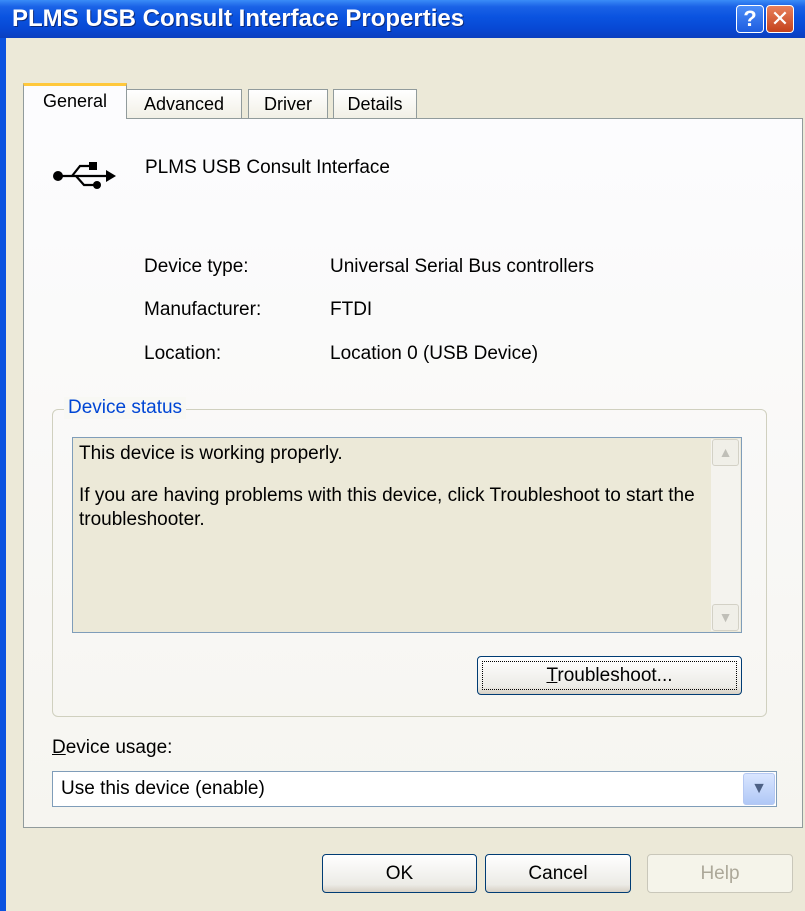 This screenshot has width=805, height=911. What do you see at coordinates (750, 19) in the screenshot?
I see `help-title-button: ?` at bounding box center [750, 19].